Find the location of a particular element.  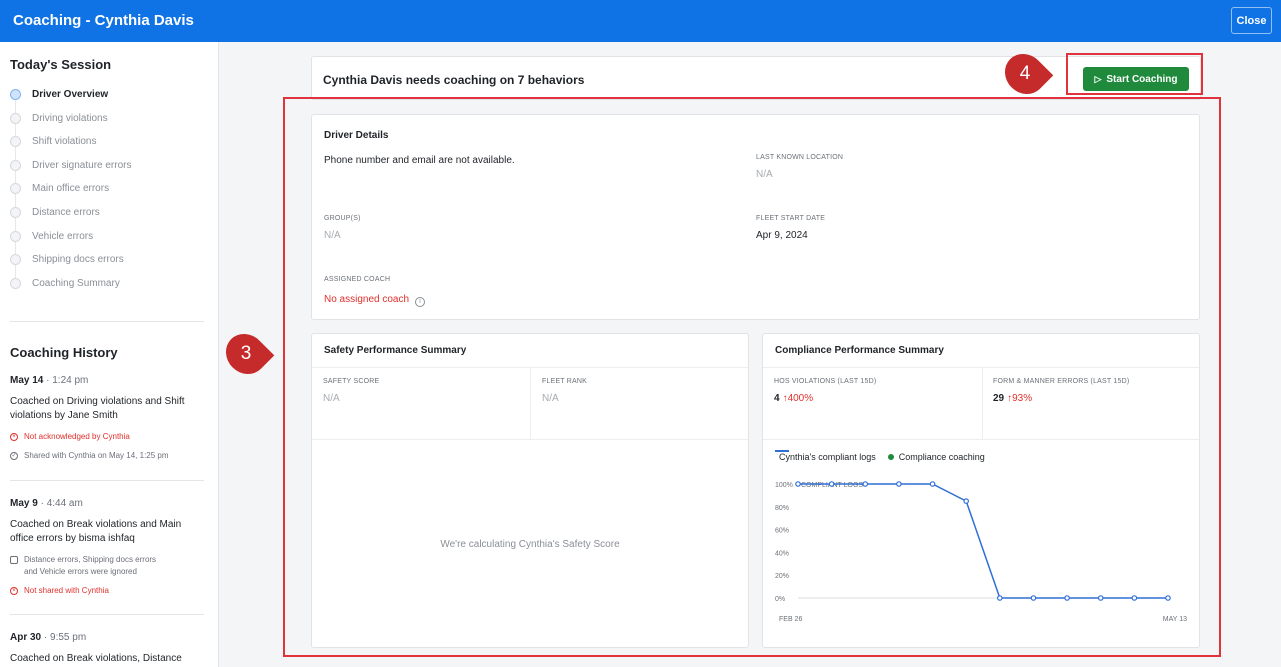

fleet-rank-value: N/A is located at coordinates (550, 398).